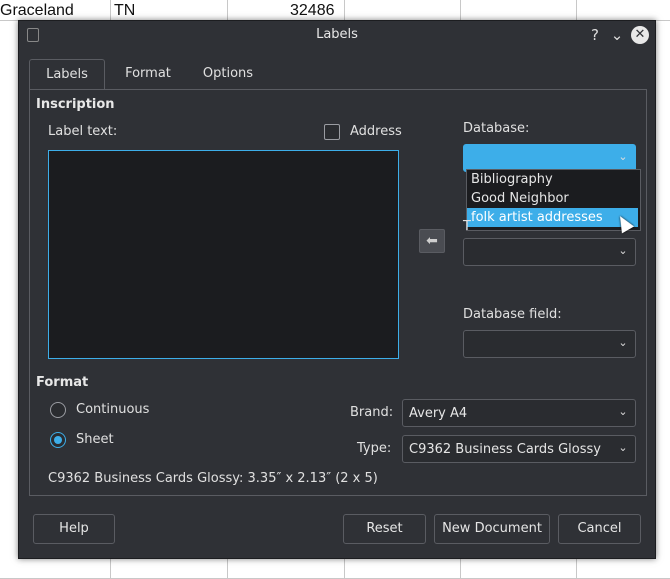 The image size is (670, 579). Describe the element at coordinates (332, 132) in the screenshot. I see `address-checkbox` at that location.